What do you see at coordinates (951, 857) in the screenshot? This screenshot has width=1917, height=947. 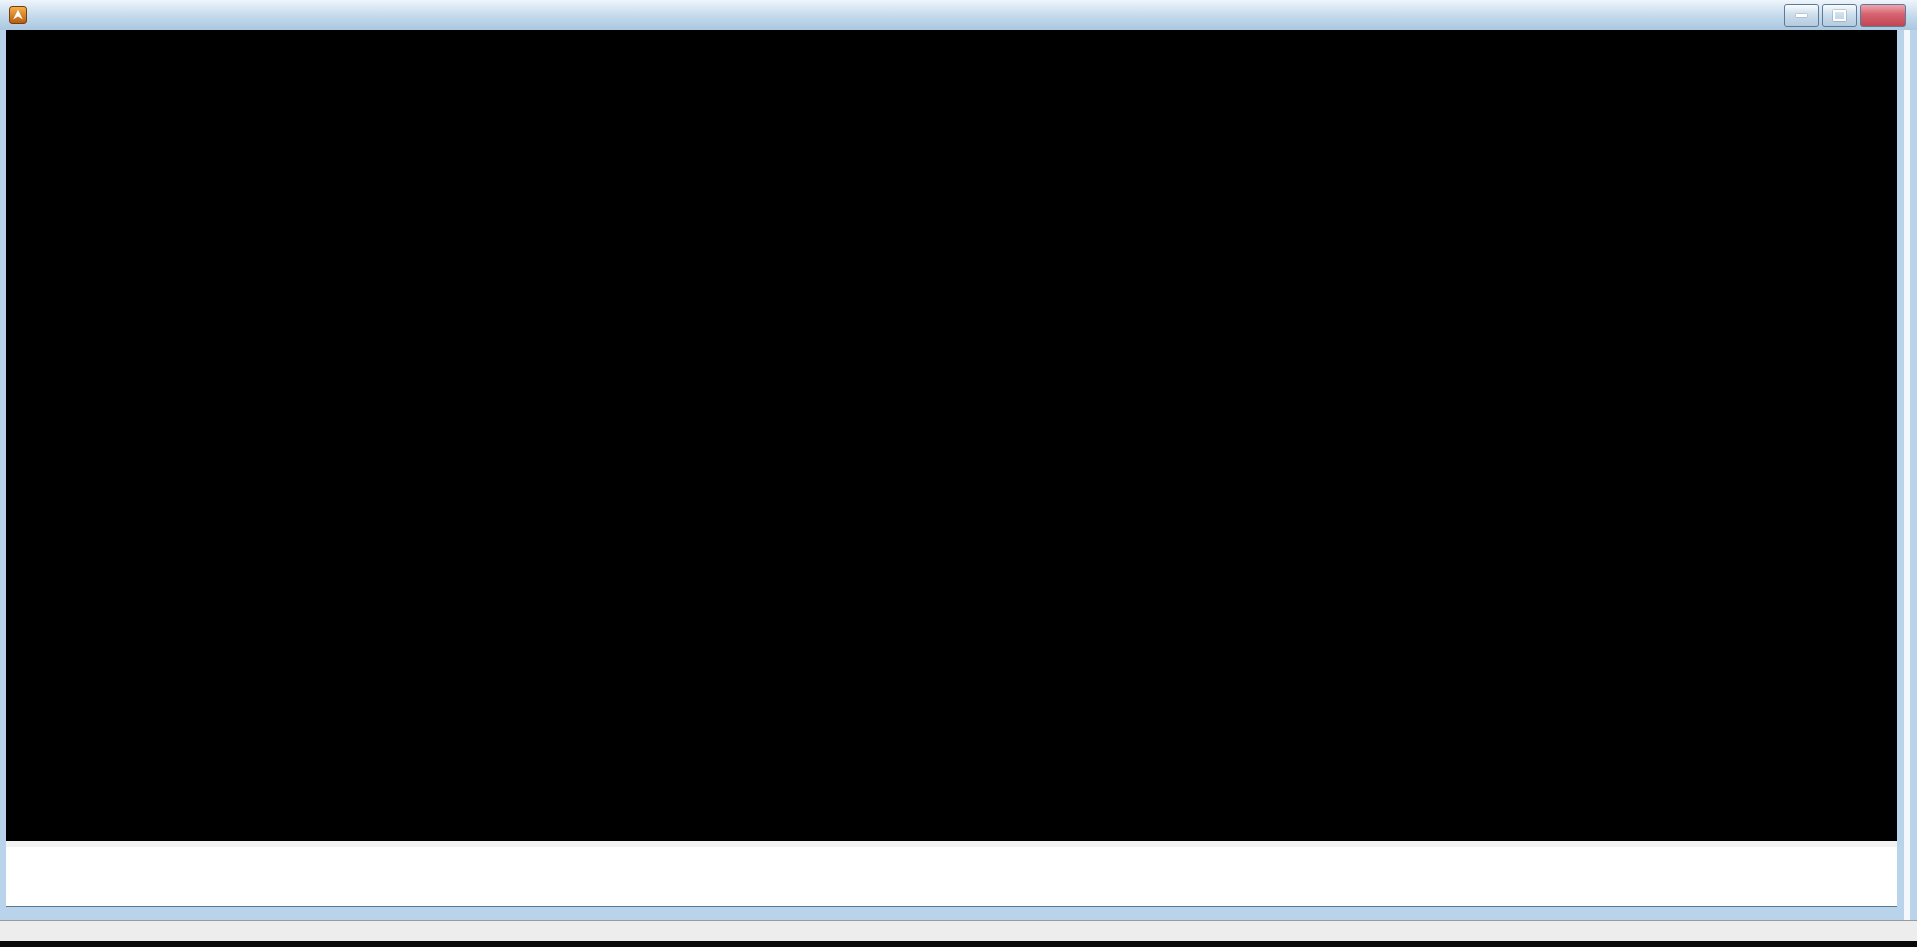 I see `trace-table-header` at bounding box center [951, 857].